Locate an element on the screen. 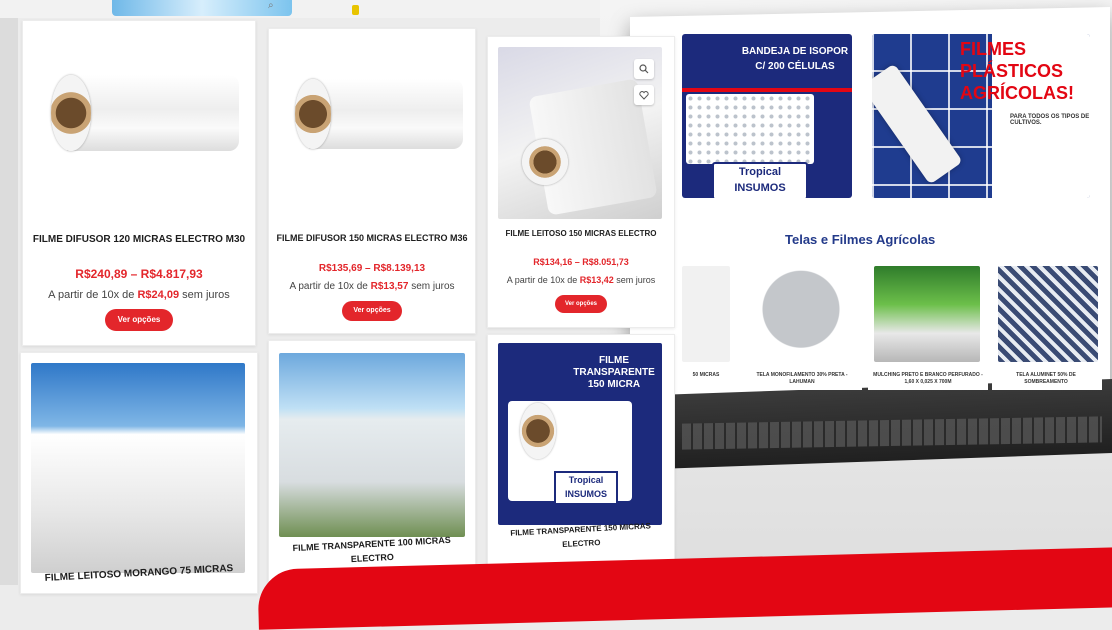 This screenshot has width=1112, height=630. mini-product-card: TELA MONOFILAMENTO 30% PRETA - LAHUMAN is located at coordinates (802, 326).